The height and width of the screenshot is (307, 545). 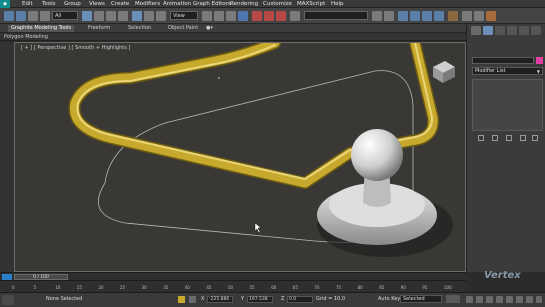 What do you see at coordinates (505, 148) in the screenshot?
I see `command-panel: Modifier List ▼` at bounding box center [505, 148].